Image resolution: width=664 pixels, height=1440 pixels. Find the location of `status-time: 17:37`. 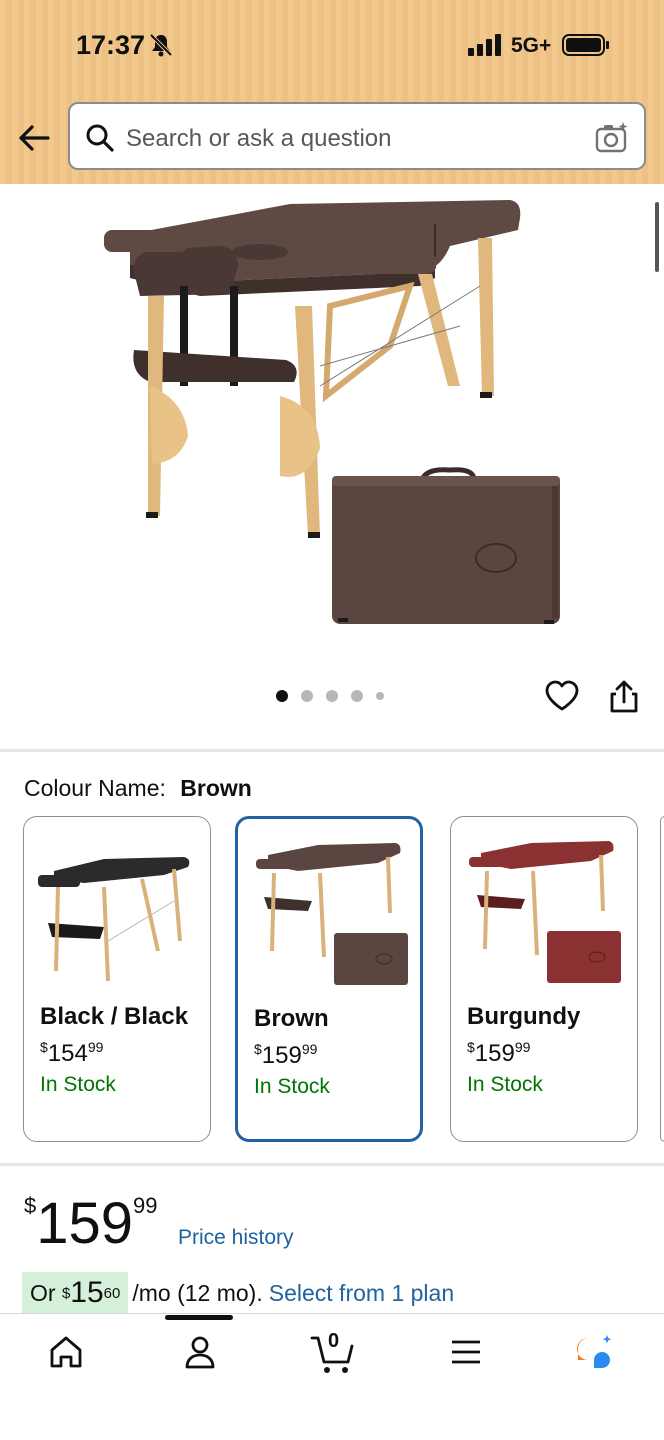

status-time: 17:37 is located at coordinates (111, 45).